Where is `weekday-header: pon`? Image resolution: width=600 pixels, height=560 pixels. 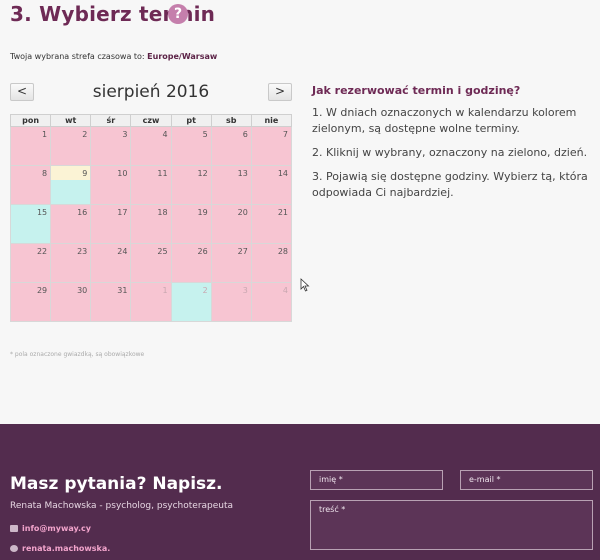
weekday-header: pon is located at coordinates (30, 120).